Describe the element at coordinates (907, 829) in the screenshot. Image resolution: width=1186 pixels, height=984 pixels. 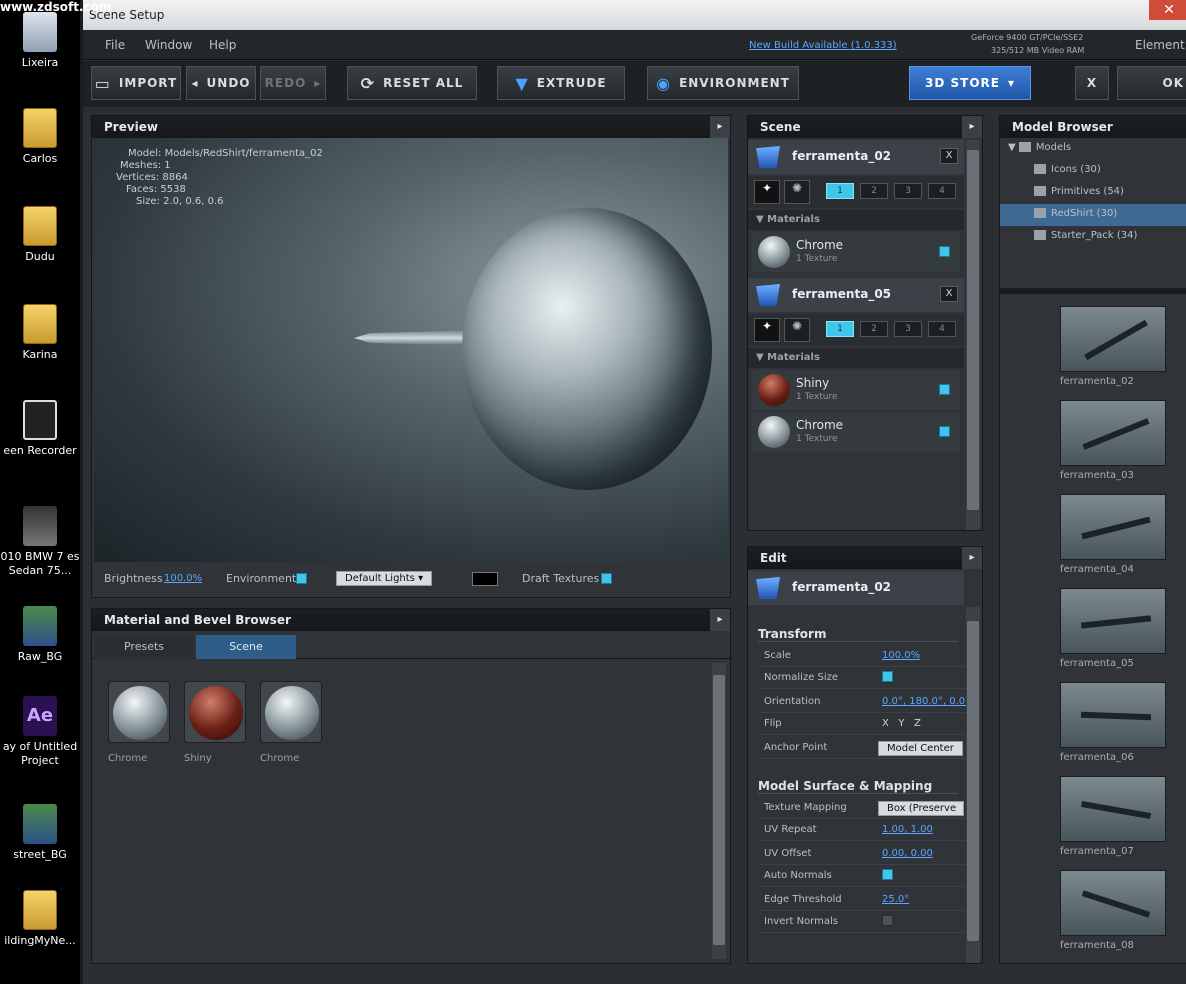
I see `uv-repeat-value: 1.00, 1.00` at that location.